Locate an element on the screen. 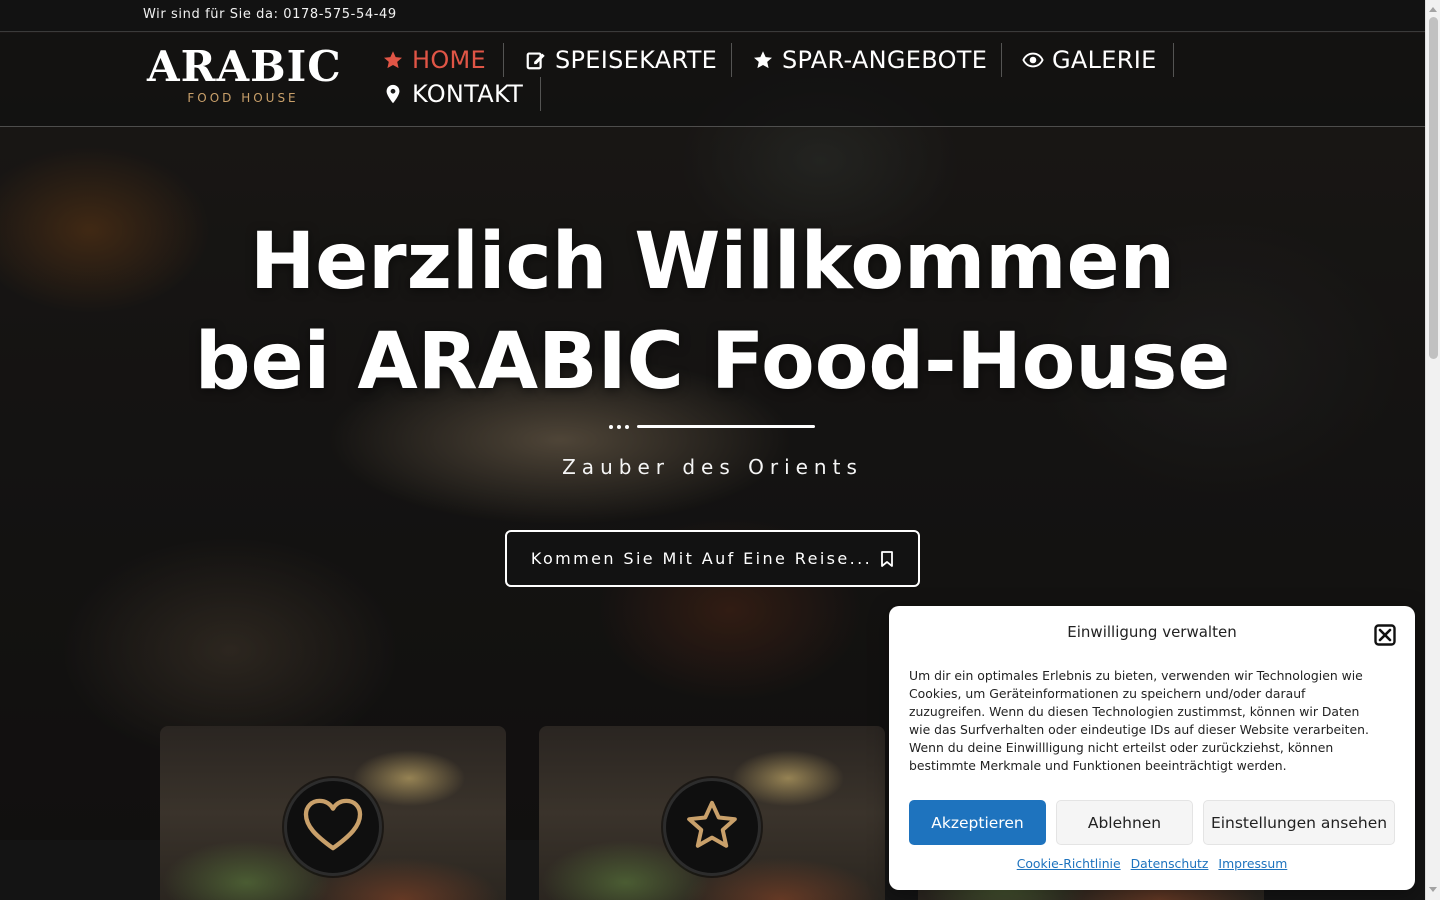 Image resolution: width=1440 pixels, height=900 pixels. logo-sub-text: FOOD HOUSE is located at coordinates (243, 98).